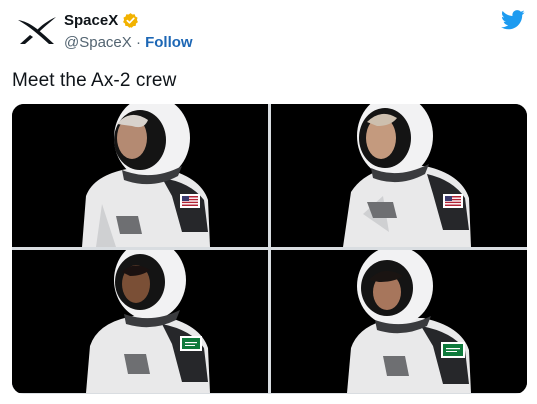  I want to click on tweet-text: Meet the Ax-2 crew, so click(94, 80).